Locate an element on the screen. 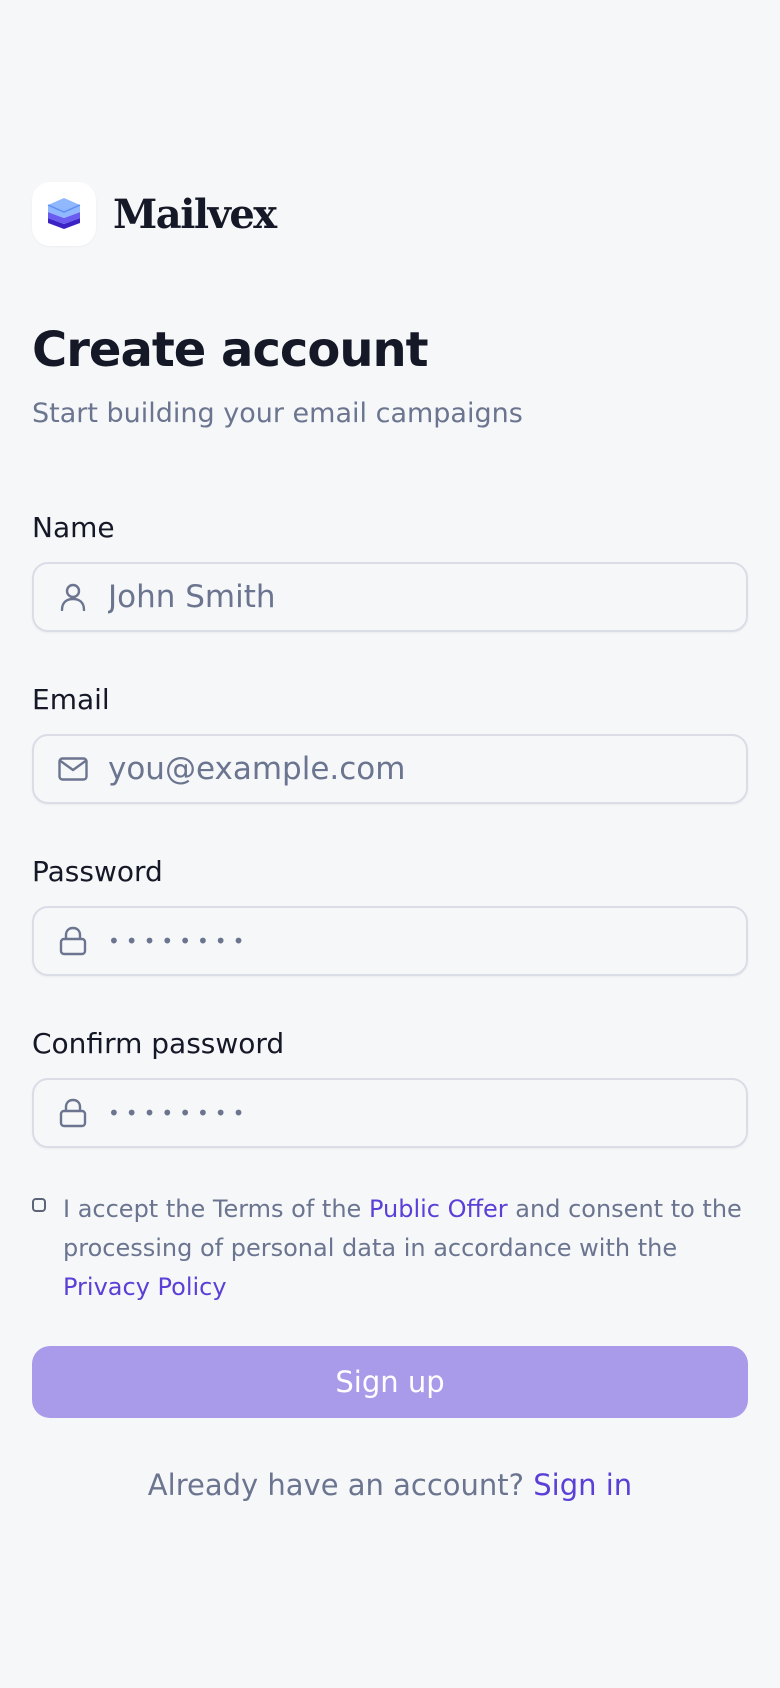 The width and height of the screenshot is (780, 1688). stacked-envelopes-icon is located at coordinates (64, 213).